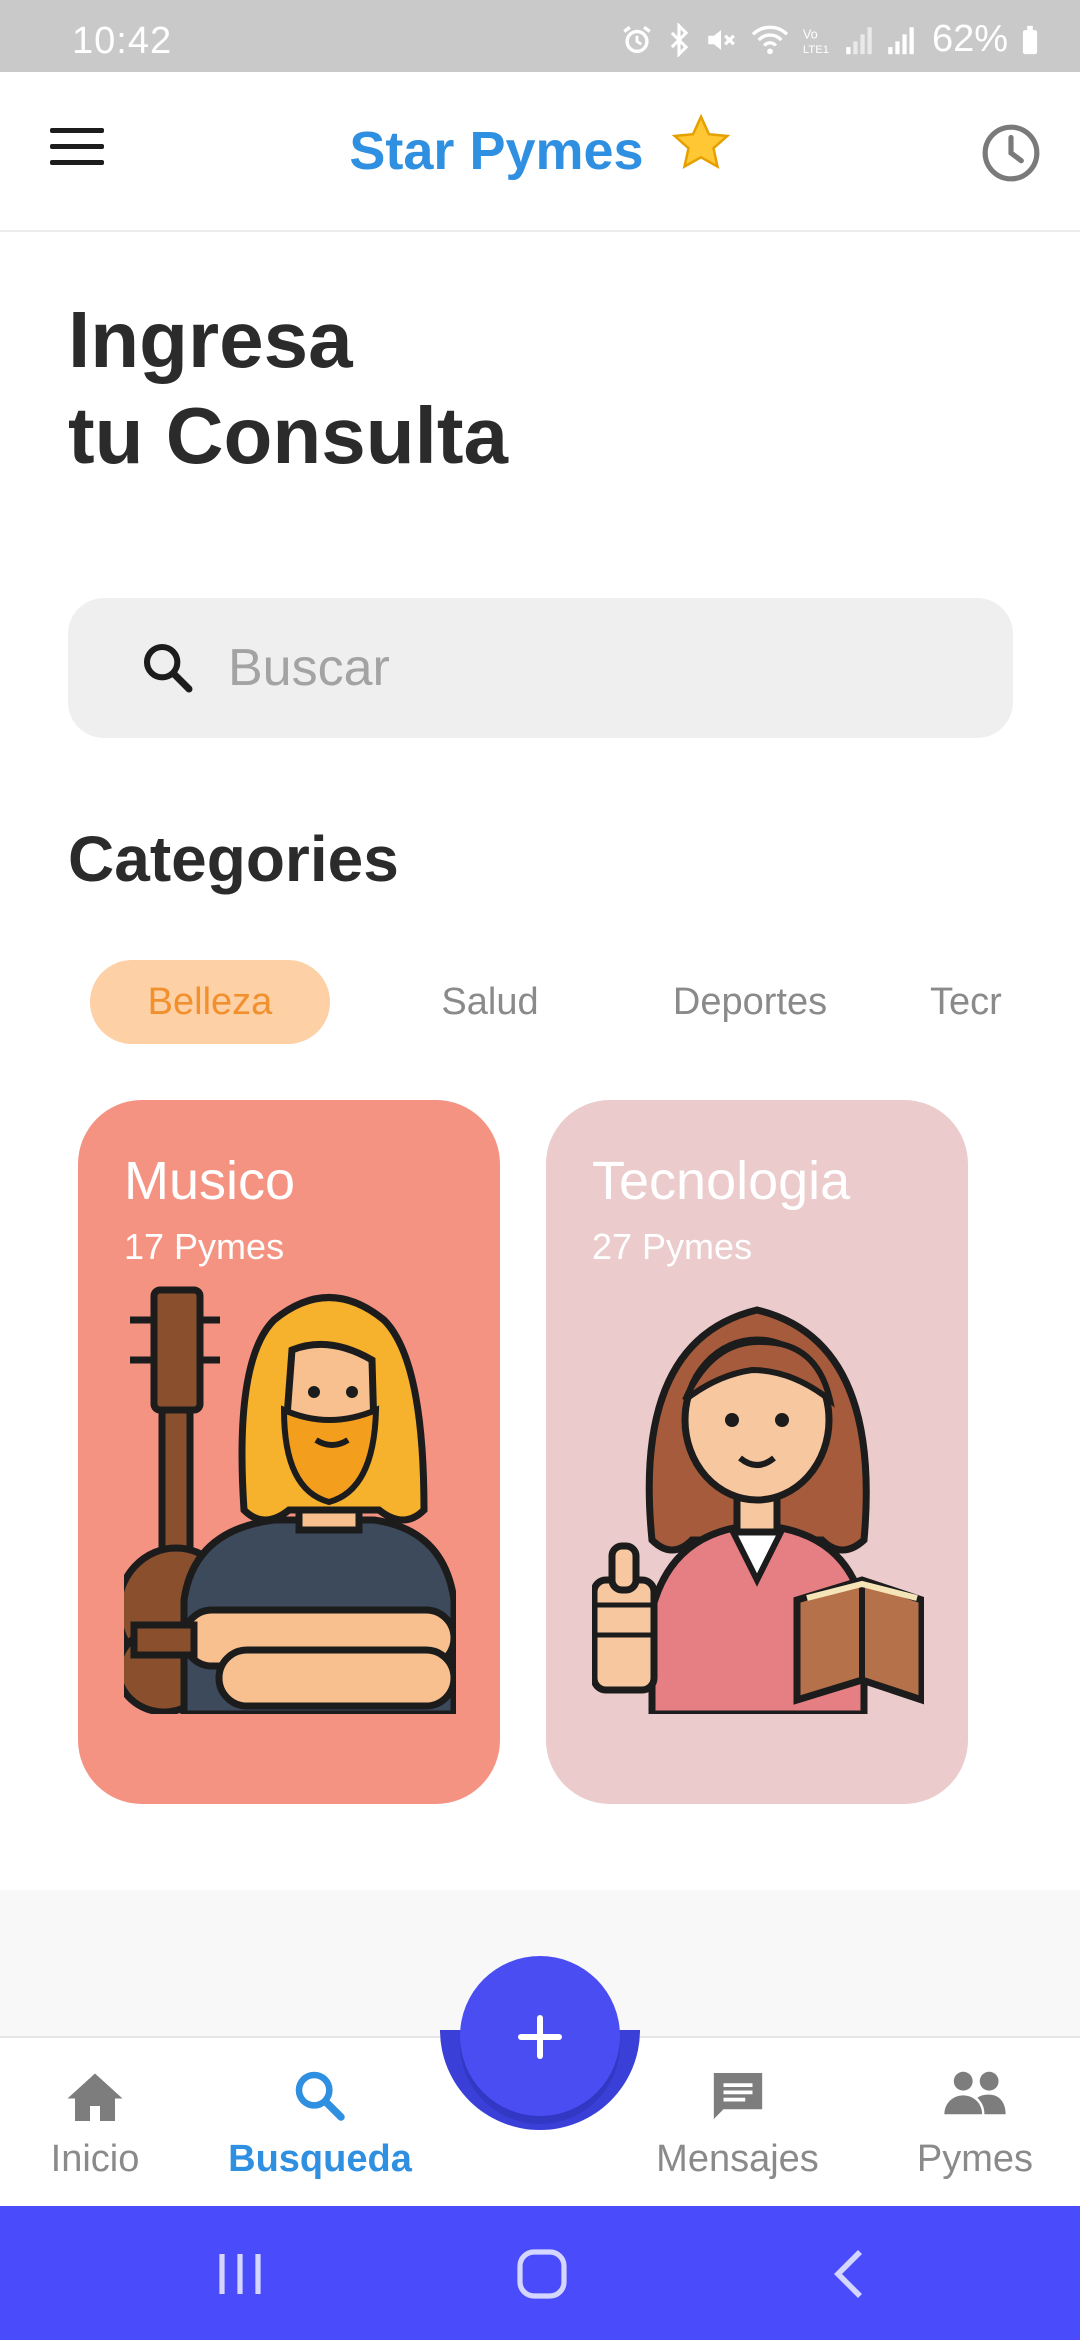 The height and width of the screenshot is (2340, 1080). I want to click on history-button, so click(1011, 153).